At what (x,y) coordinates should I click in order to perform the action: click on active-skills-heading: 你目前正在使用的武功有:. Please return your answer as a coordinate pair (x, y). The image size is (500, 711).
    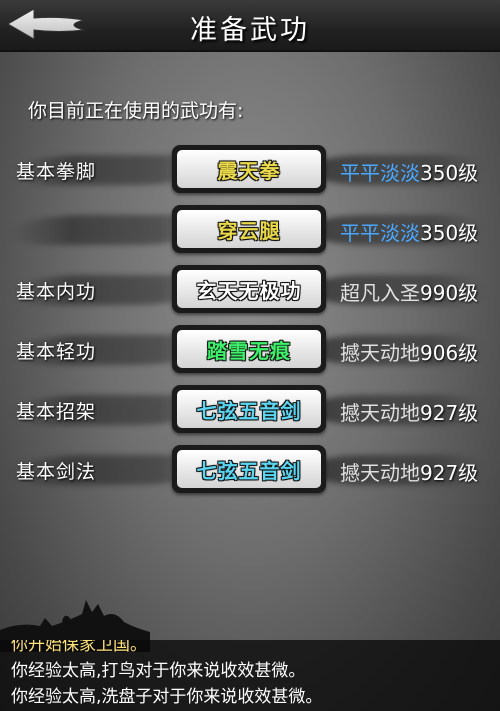
    Looking at the image, I should click on (136, 111).